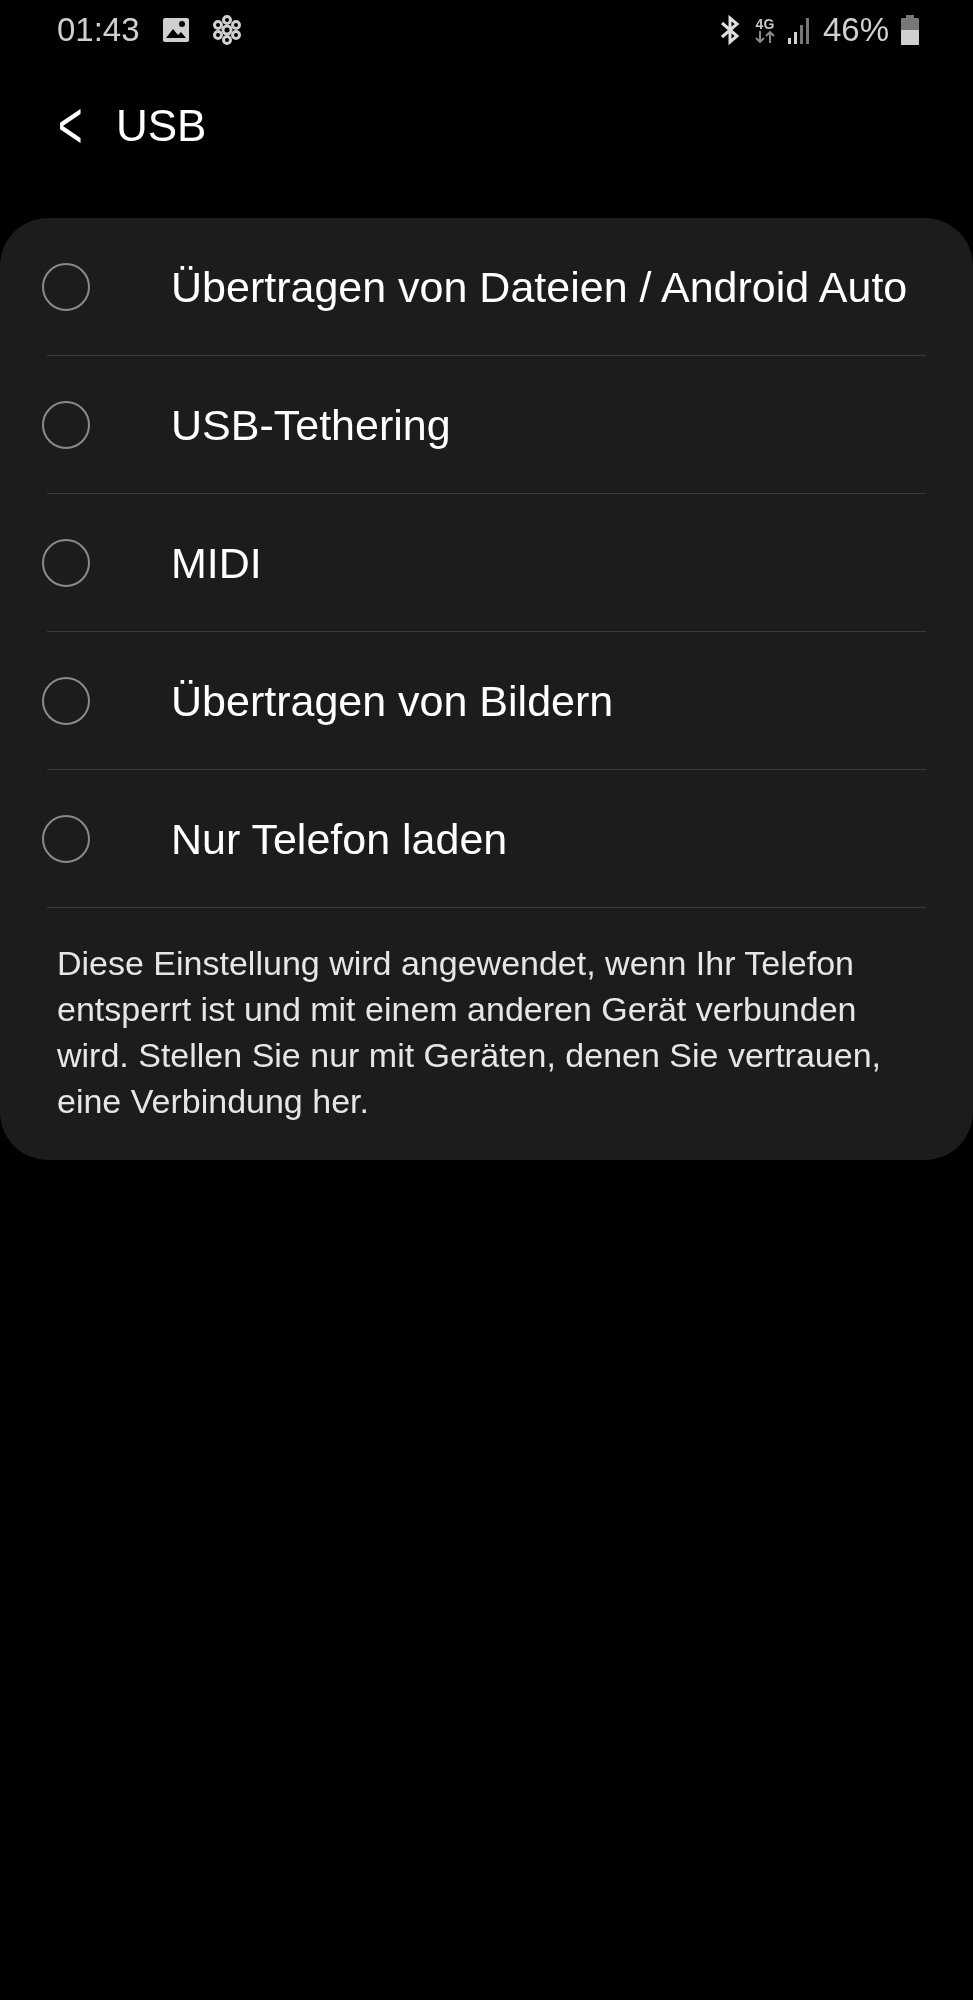 The width and height of the screenshot is (973, 2000). I want to click on battery-icon, so click(910, 30).